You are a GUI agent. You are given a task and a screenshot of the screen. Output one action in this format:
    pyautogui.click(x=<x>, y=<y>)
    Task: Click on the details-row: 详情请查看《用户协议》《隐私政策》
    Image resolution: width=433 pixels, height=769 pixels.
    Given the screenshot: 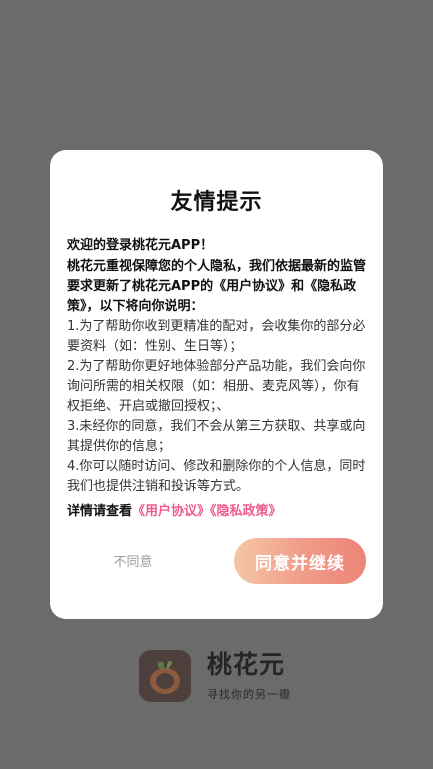 What is the action you would take?
    pyautogui.click(x=174, y=512)
    